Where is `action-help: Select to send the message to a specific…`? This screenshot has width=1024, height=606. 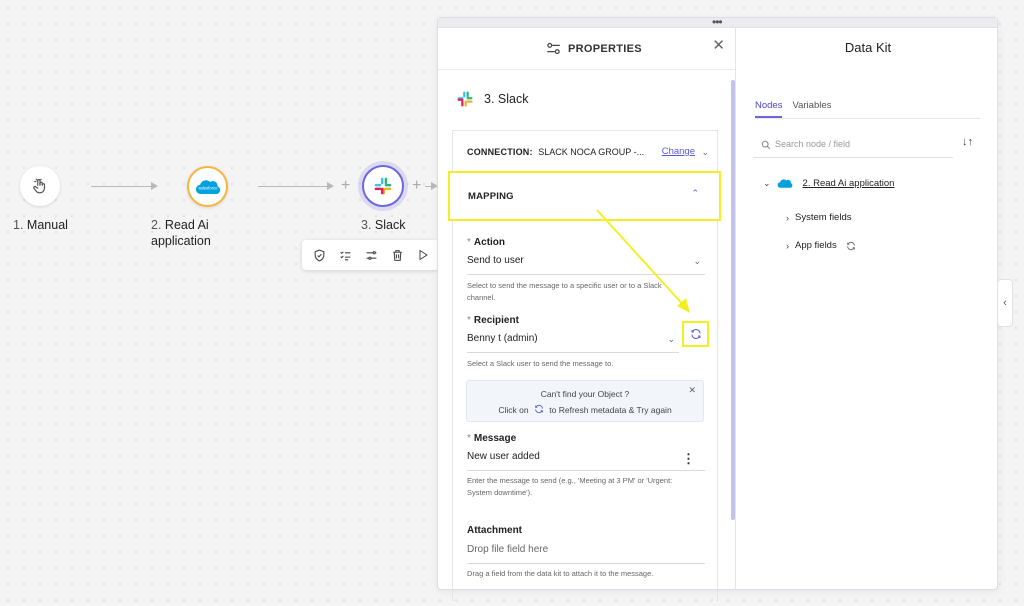 action-help: Select to send the message to a specific… is located at coordinates (564, 291).